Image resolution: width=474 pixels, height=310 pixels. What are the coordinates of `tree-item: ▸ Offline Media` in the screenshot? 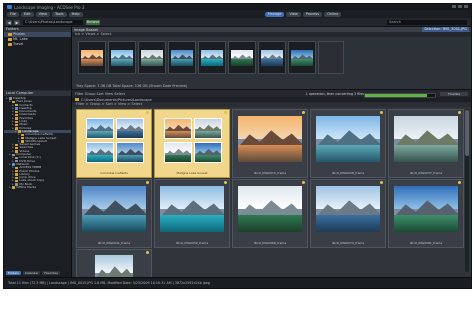 It's located at (37, 187).